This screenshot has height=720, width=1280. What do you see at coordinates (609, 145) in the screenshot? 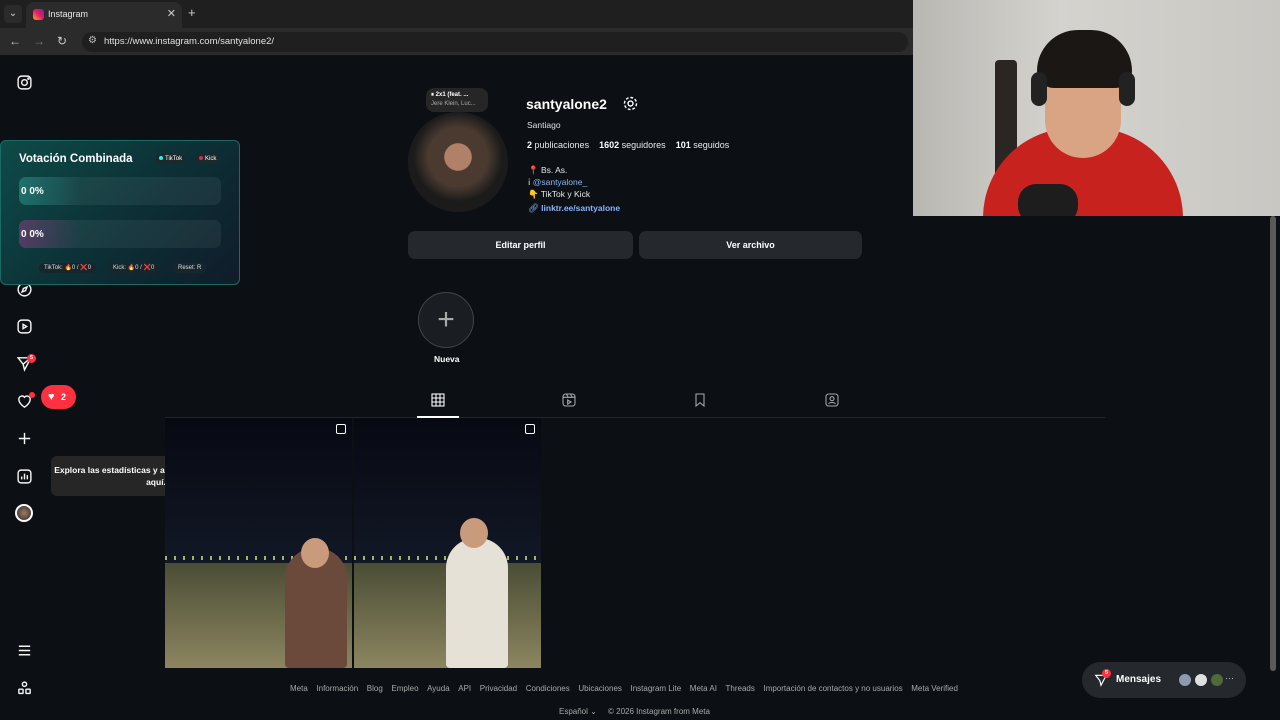
I see `followers-count: 1602` at bounding box center [609, 145].